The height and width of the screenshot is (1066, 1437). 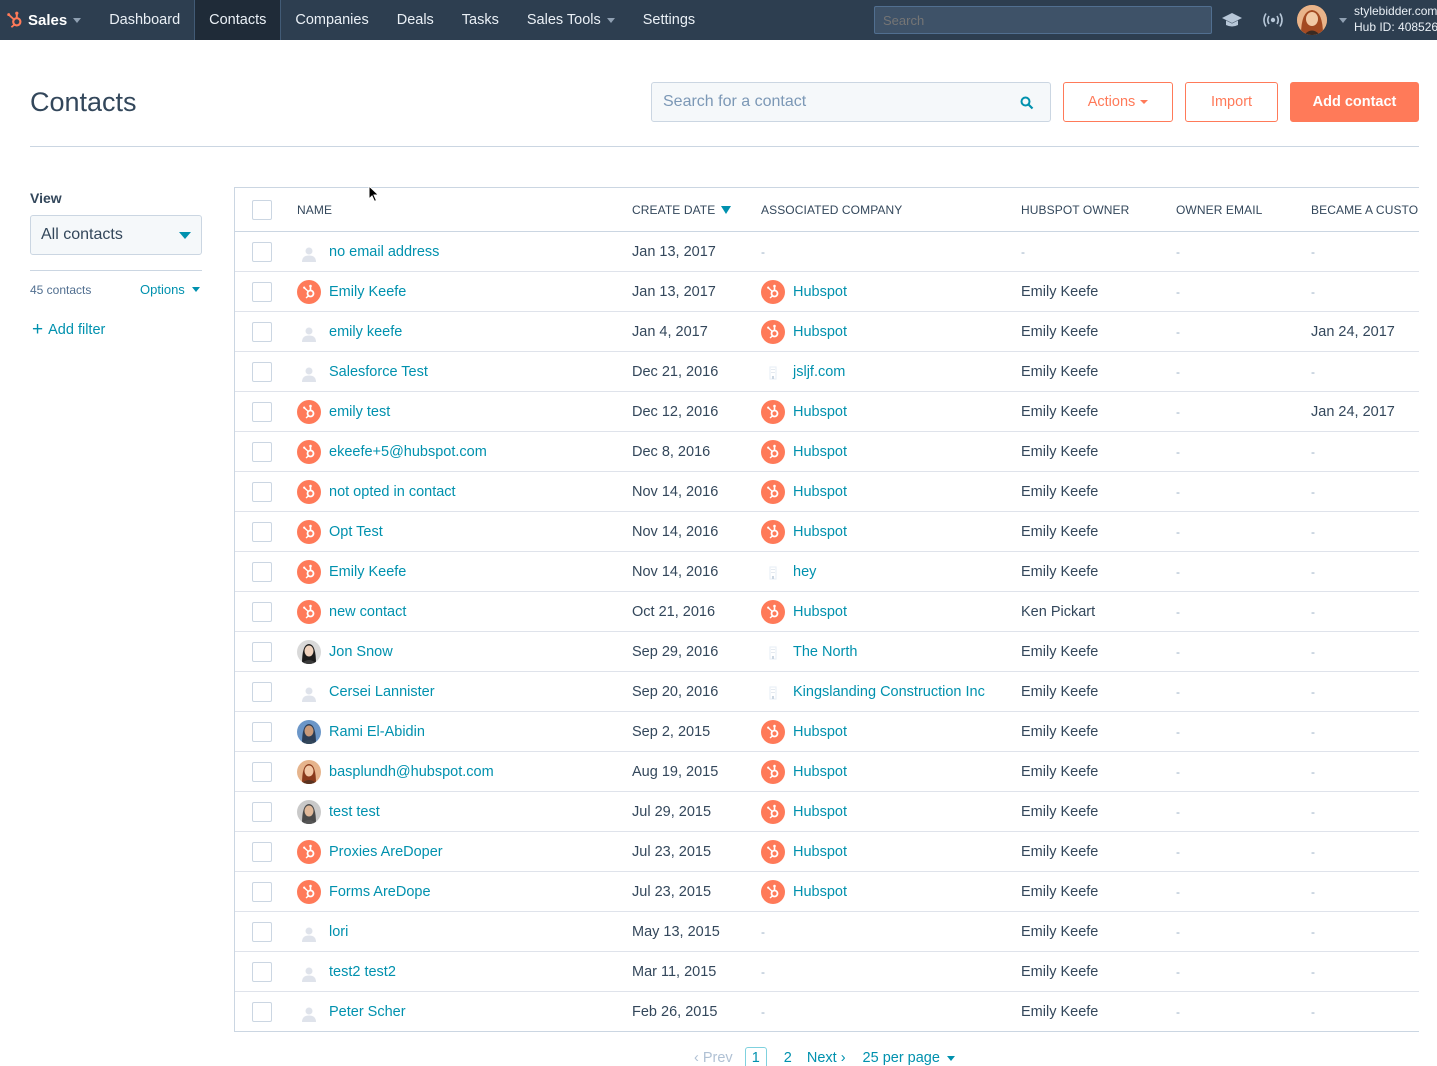 What do you see at coordinates (1395, 19) in the screenshot?
I see `account-info: stylebidder.com Hub ID: 408526` at bounding box center [1395, 19].